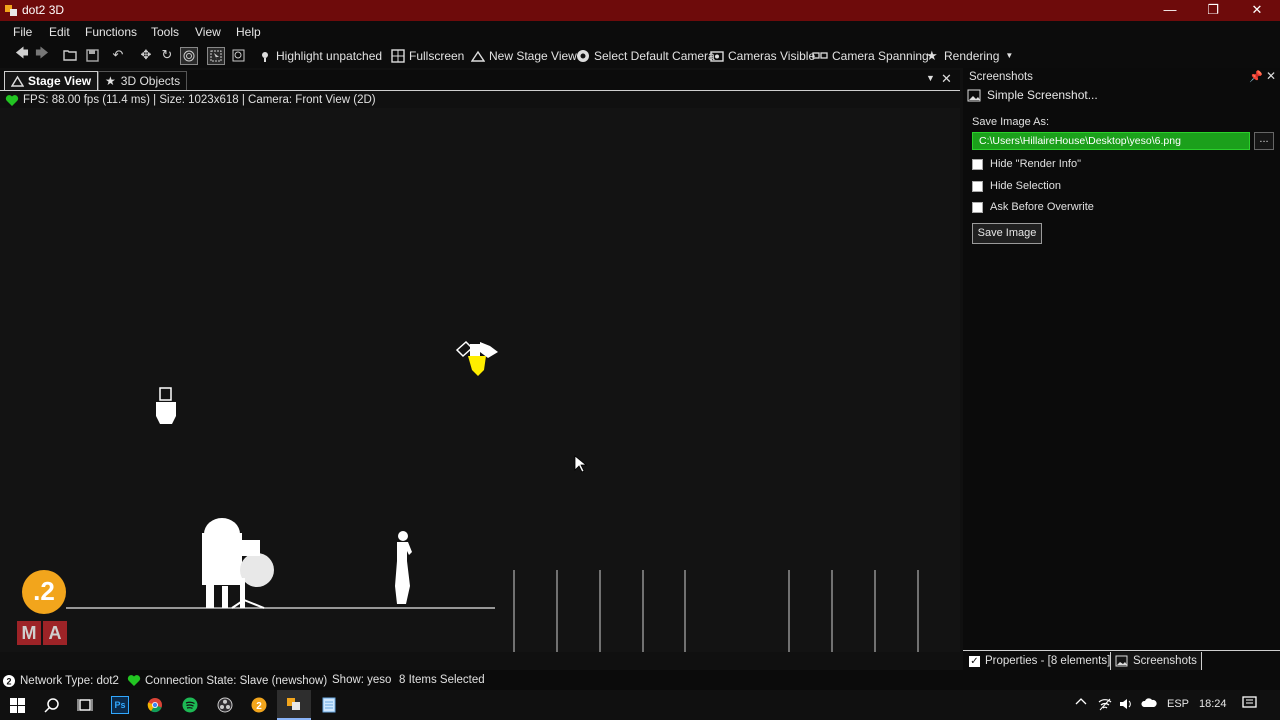  Describe the element at coordinates (977, 186) in the screenshot. I see `hide-selection-checkbox` at that location.